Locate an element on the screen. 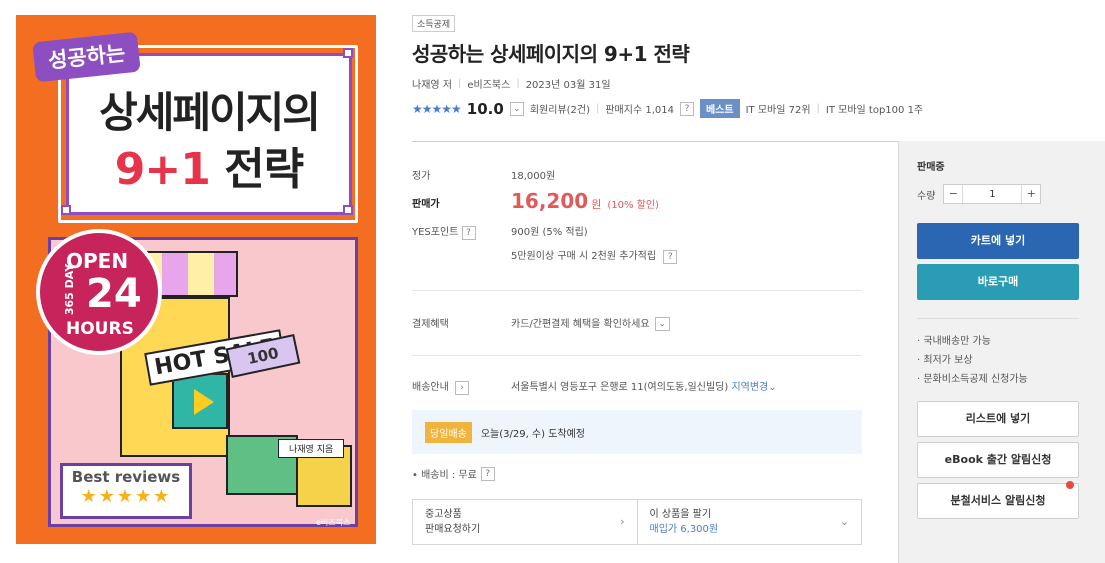 Image resolution: width=1105 pixels, height=563 pixels. member-reviews-link: 회원리뷰(2건) is located at coordinates (560, 108).